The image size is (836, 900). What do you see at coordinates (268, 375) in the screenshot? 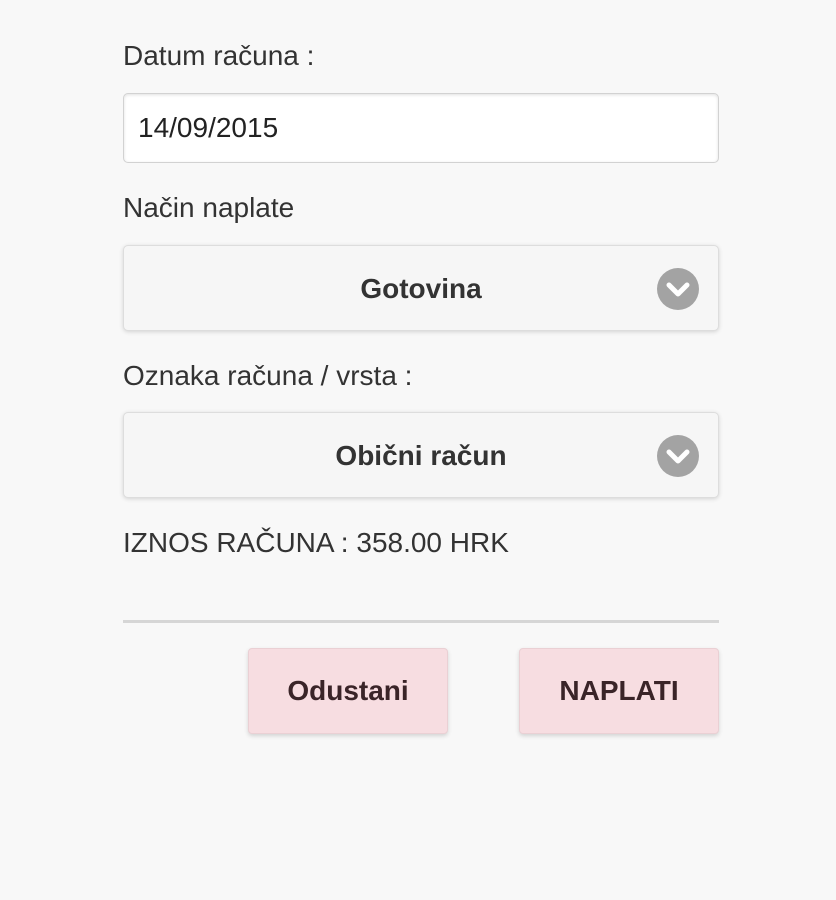
I see `invoice-type-label: Oznaka računa / vrsta :` at bounding box center [268, 375].